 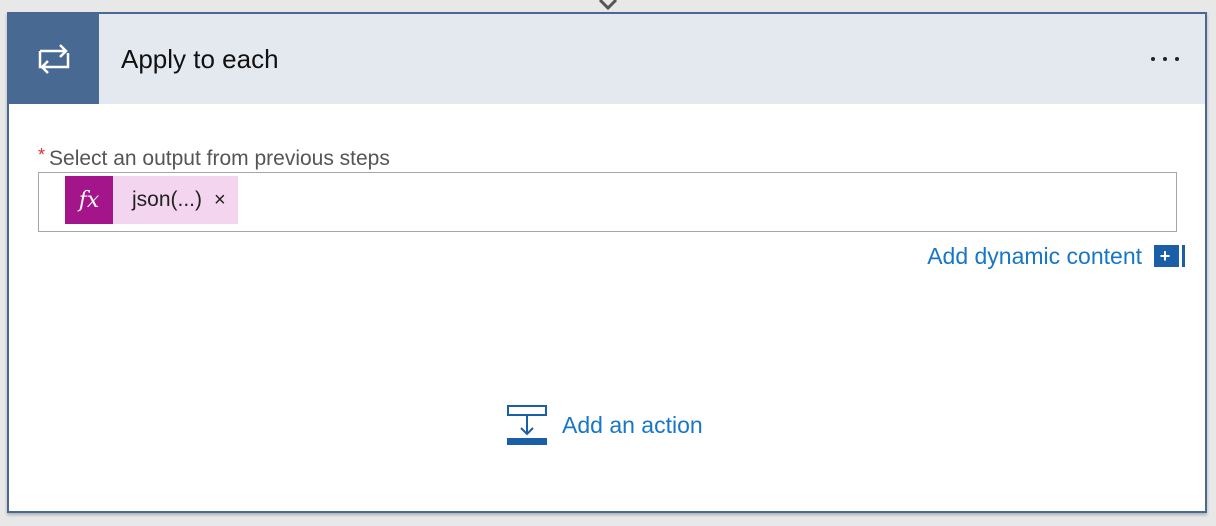 What do you see at coordinates (89, 200) in the screenshot?
I see `function-icon: fx` at bounding box center [89, 200].